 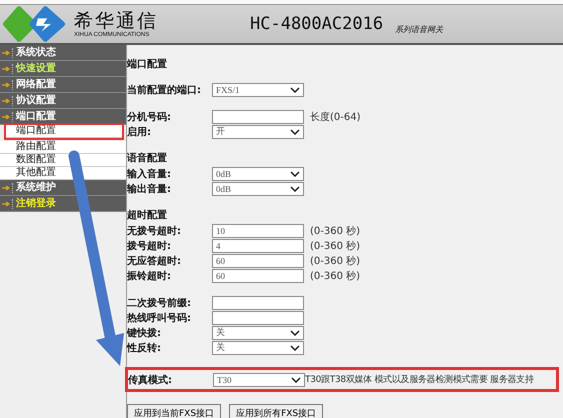 I want to click on submenu-item: 路由配置, so click(x=63, y=147).